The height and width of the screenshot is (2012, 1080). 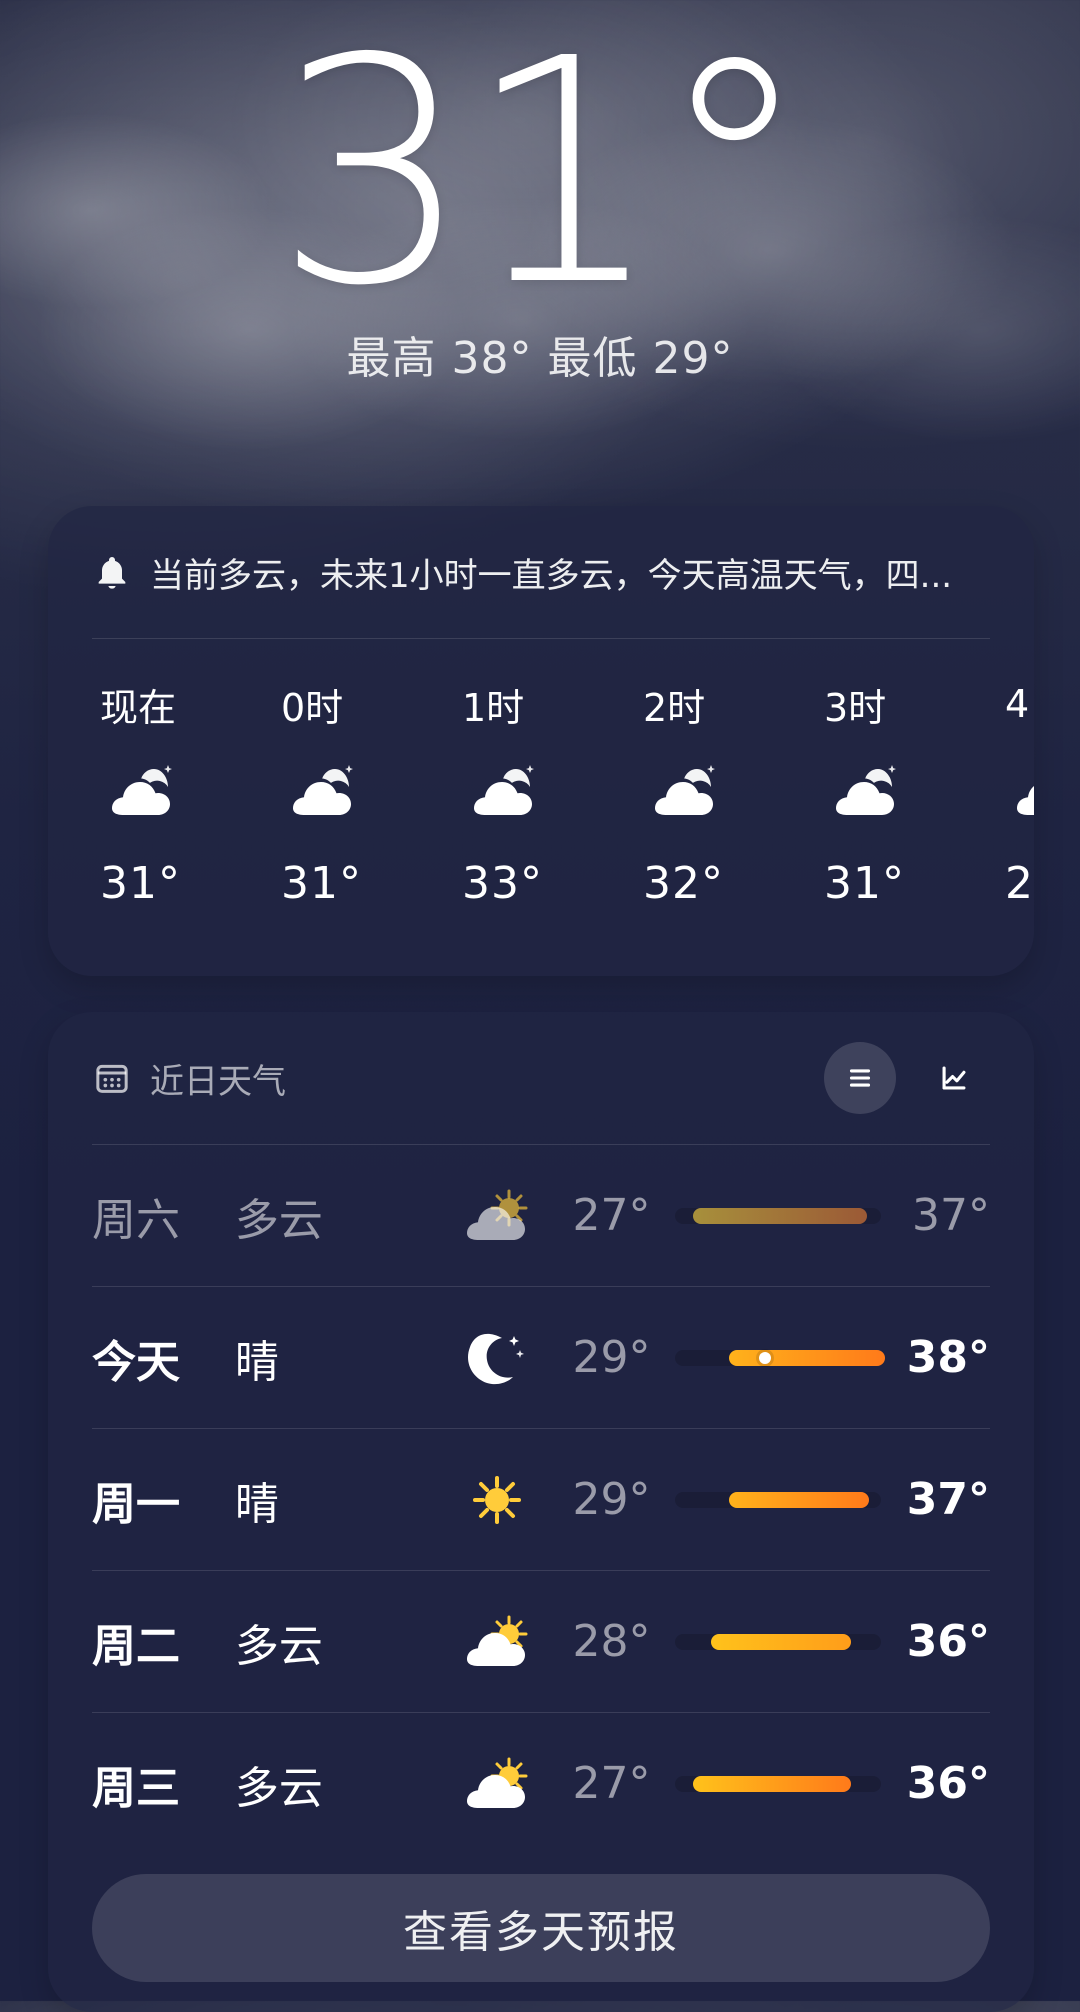 I want to click on daily-row: 周三 多云 27° 36°, so click(x=541, y=1783).